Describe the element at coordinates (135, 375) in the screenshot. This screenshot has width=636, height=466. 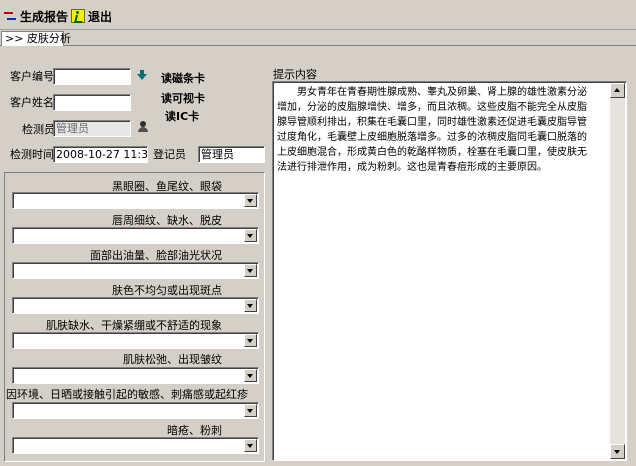
I see `question-select-wrinkles` at that location.